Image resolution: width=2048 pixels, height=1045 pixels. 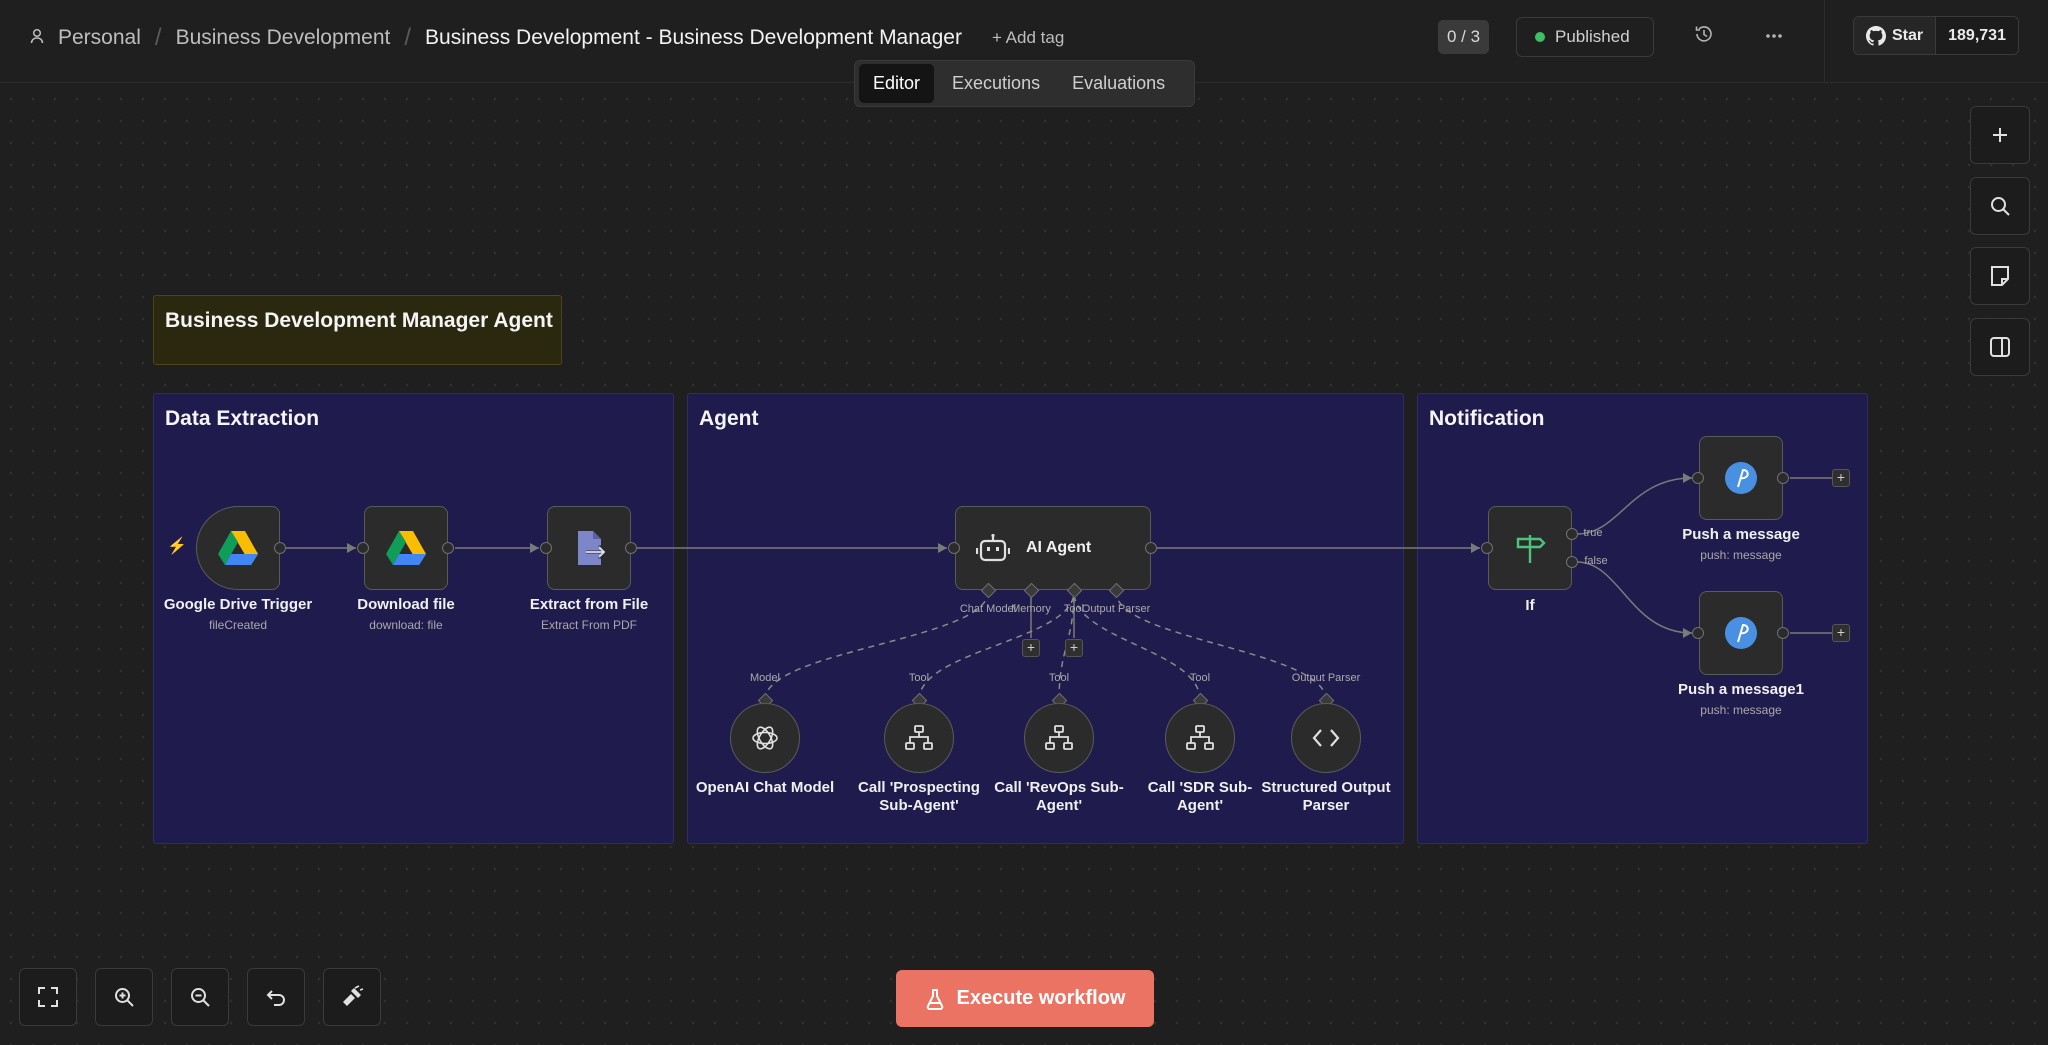 What do you see at coordinates (406, 604) in the screenshot?
I see `node-label-download-file: Download file` at bounding box center [406, 604].